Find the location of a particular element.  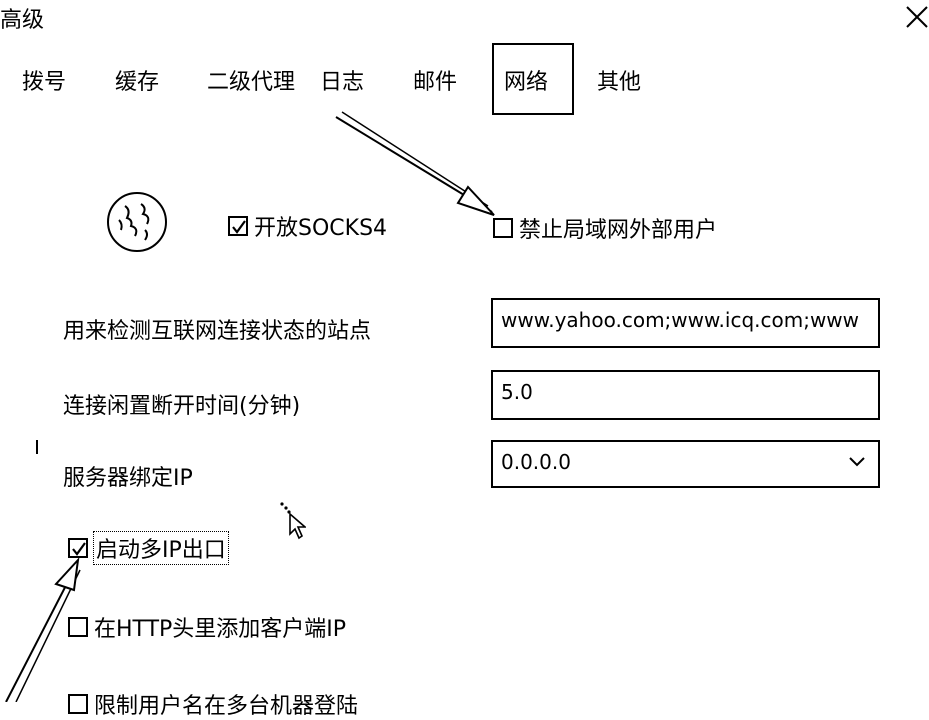

multi-ip-label: 启动多IP出口 is located at coordinates (161, 548).